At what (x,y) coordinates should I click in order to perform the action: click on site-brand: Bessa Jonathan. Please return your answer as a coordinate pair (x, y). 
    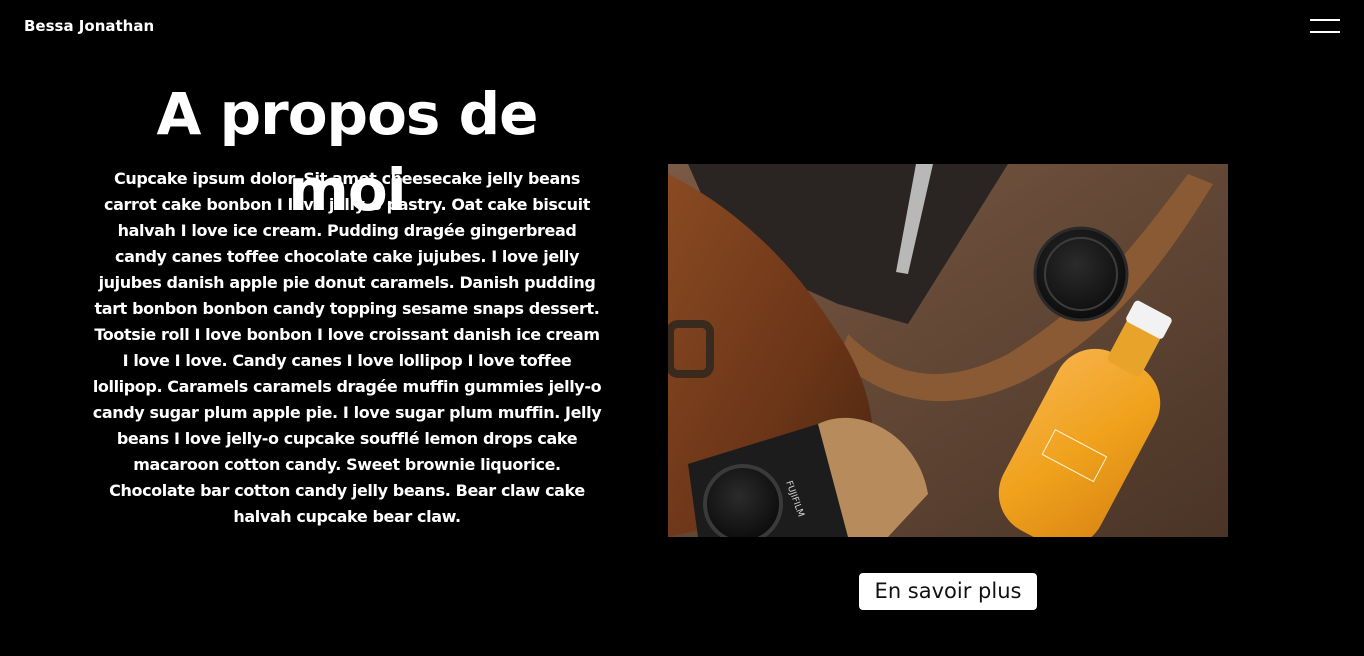
    Looking at the image, I should click on (89, 26).